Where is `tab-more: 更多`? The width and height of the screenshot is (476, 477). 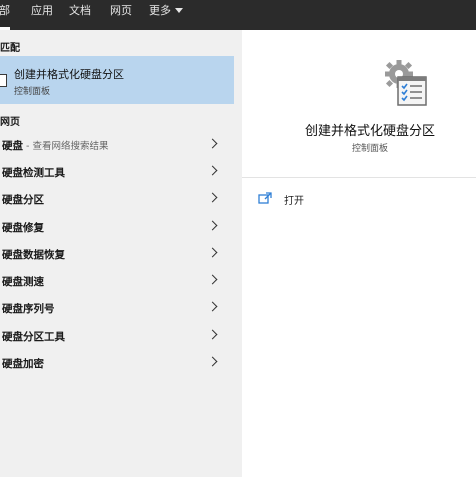
tab-more: 更多 is located at coordinates (166, 15).